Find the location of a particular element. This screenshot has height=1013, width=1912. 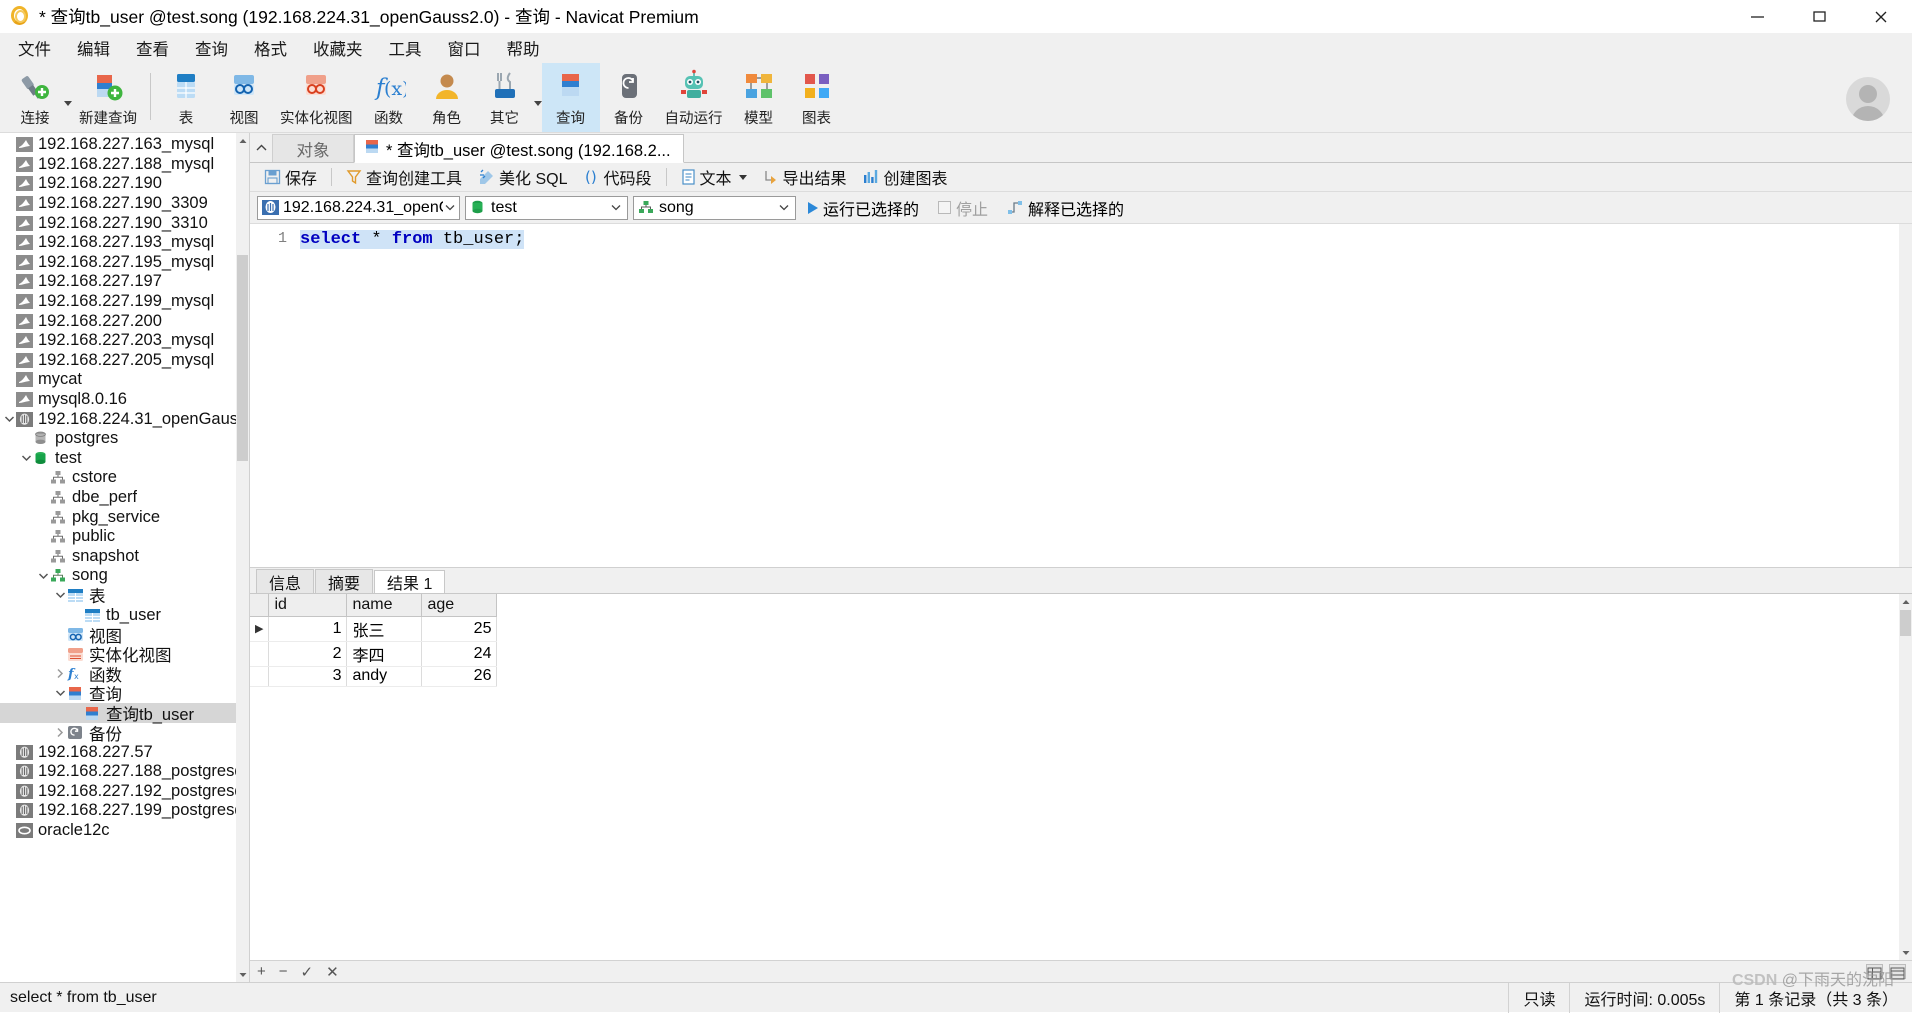

avatar is located at coordinates (1868, 99).